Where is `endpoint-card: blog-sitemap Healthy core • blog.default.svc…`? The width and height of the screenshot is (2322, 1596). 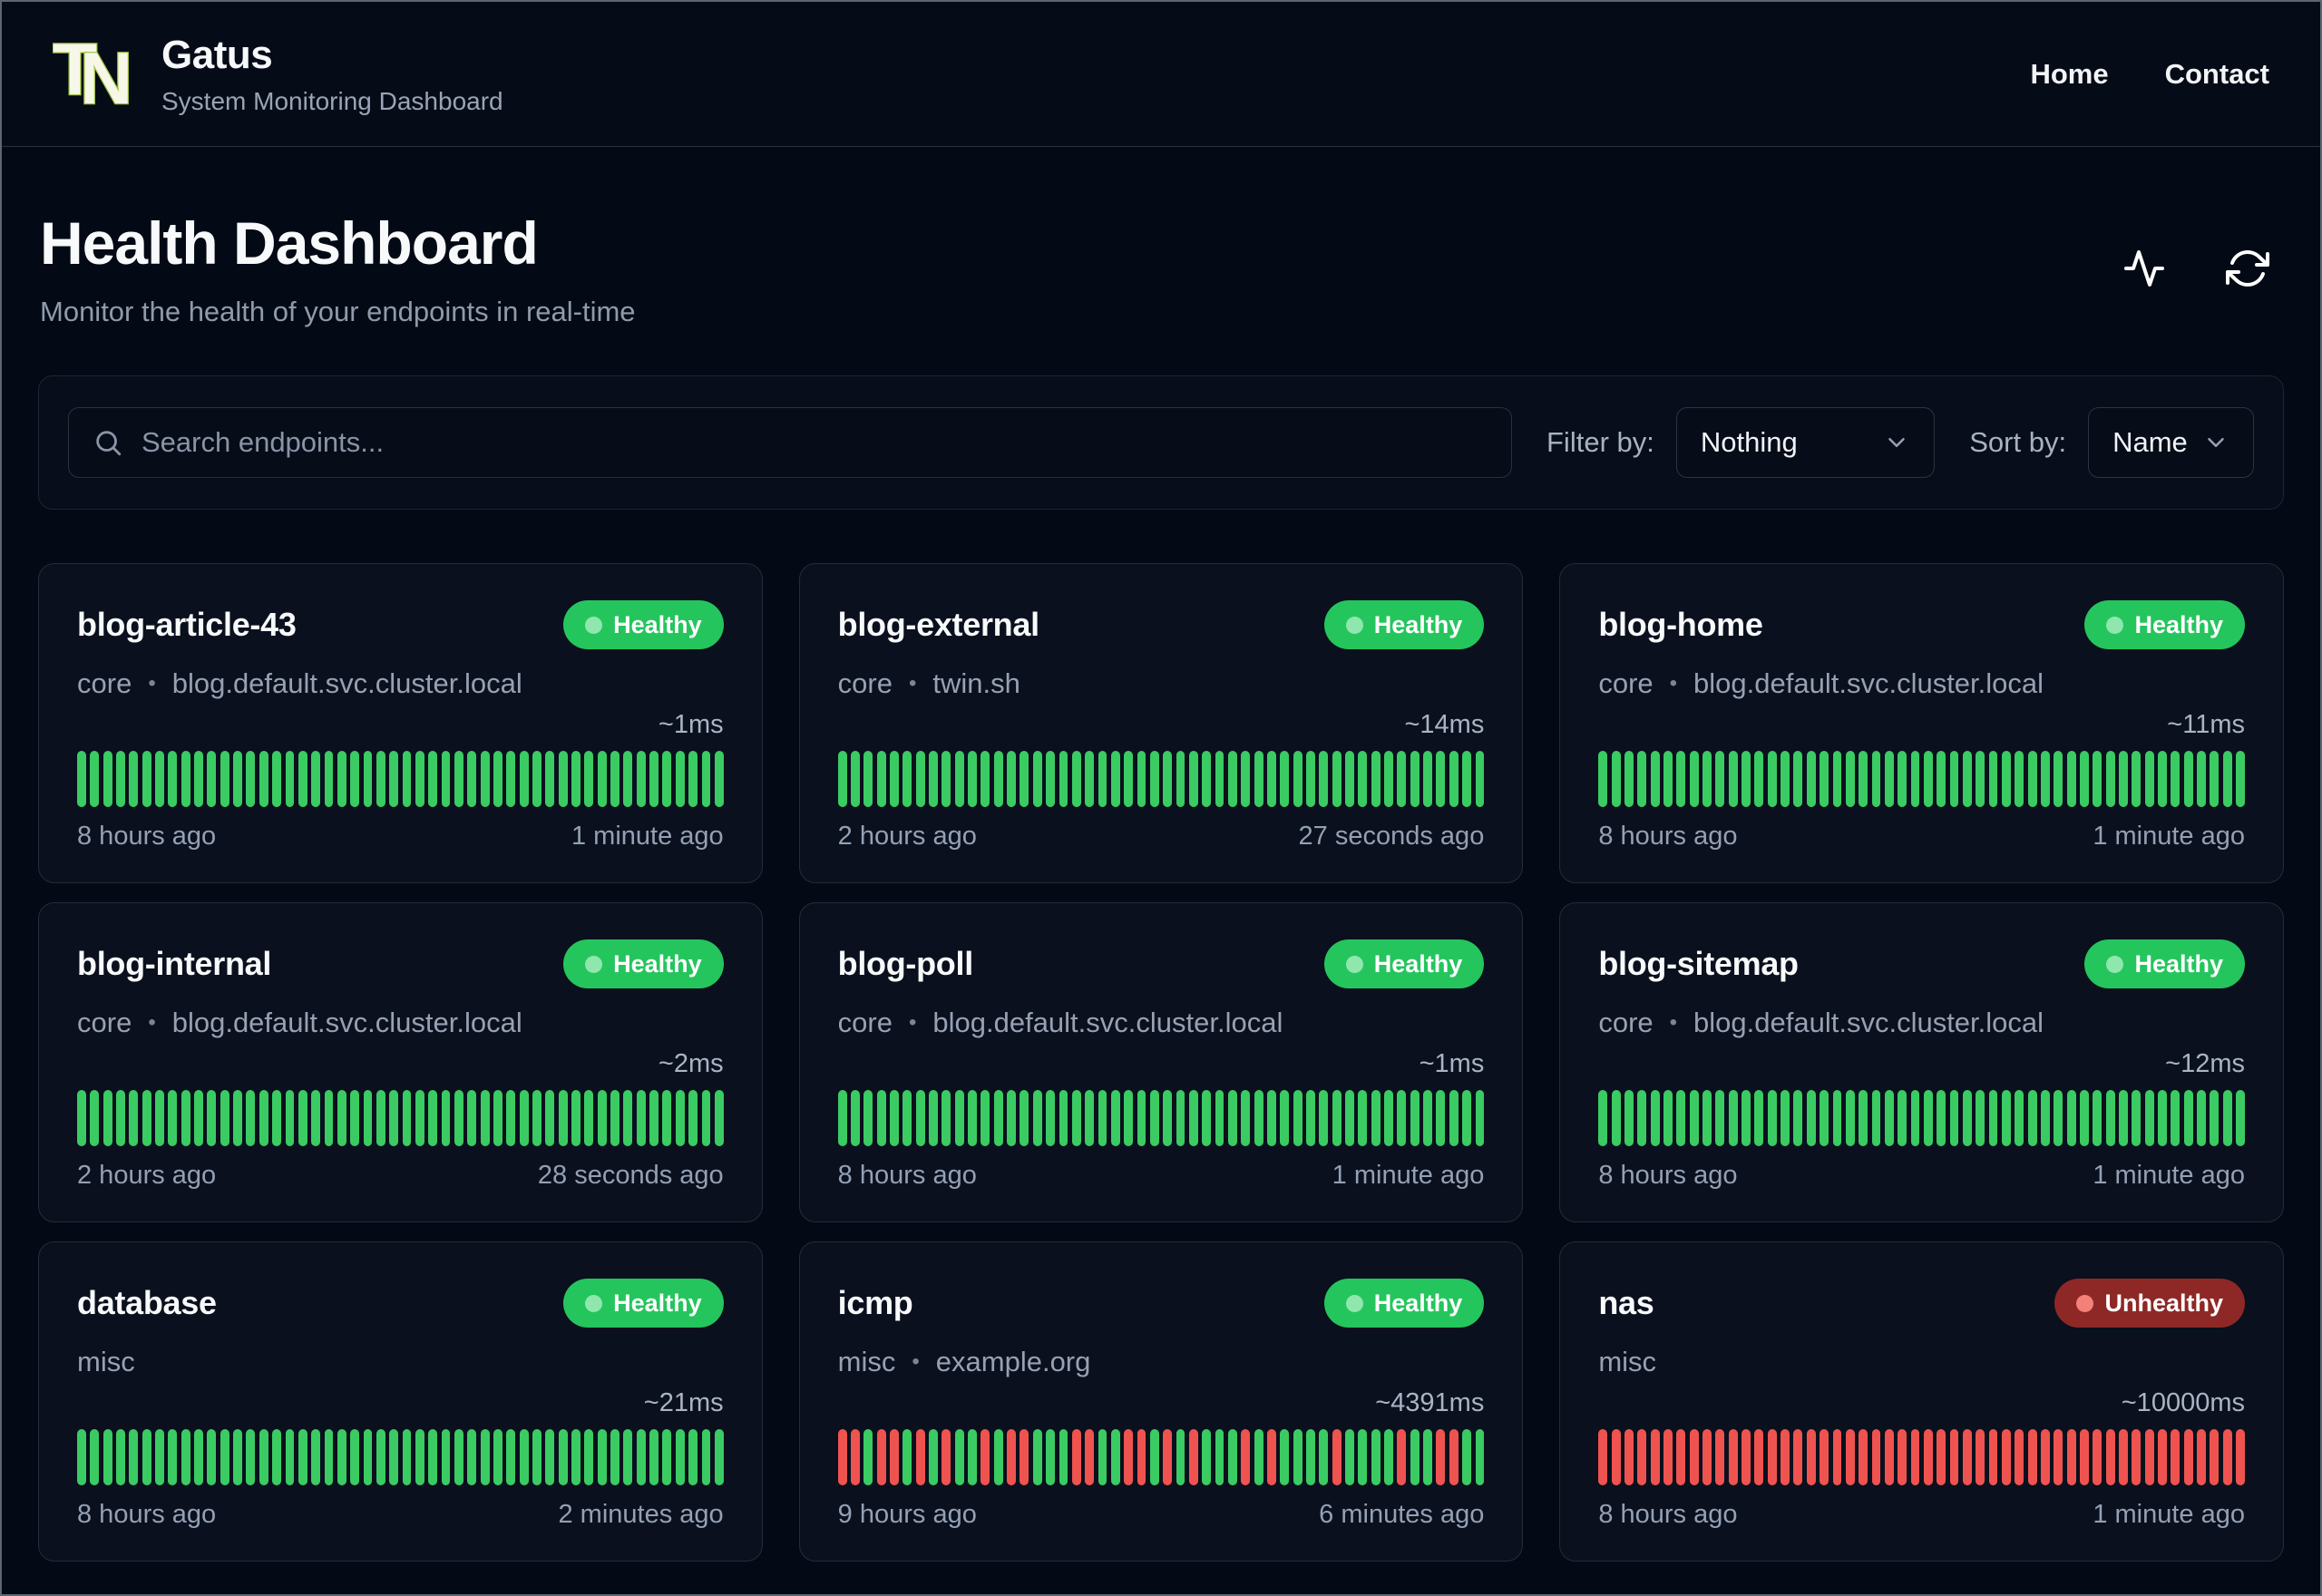 endpoint-card: blog-sitemap Healthy core • blog.default.svc… is located at coordinates (1922, 1062).